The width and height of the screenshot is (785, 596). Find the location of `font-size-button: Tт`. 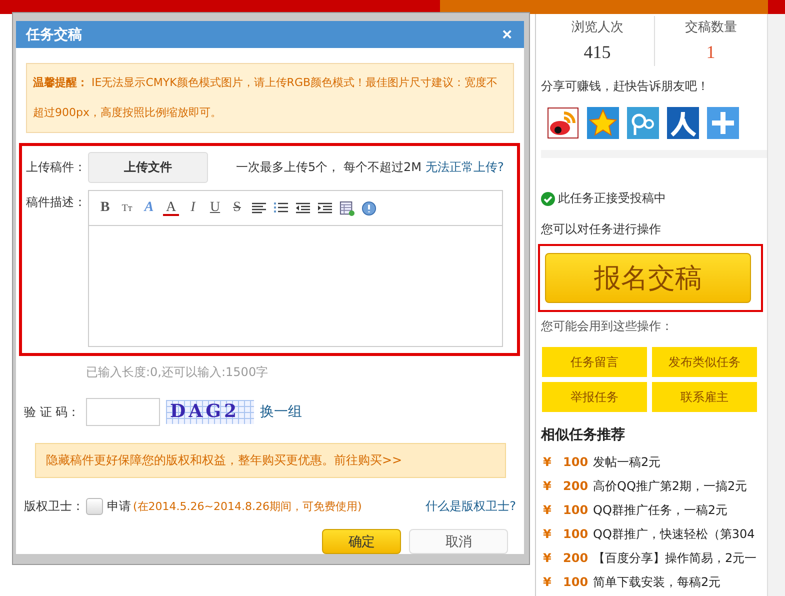

font-size-button: Tт is located at coordinates (127, 208).